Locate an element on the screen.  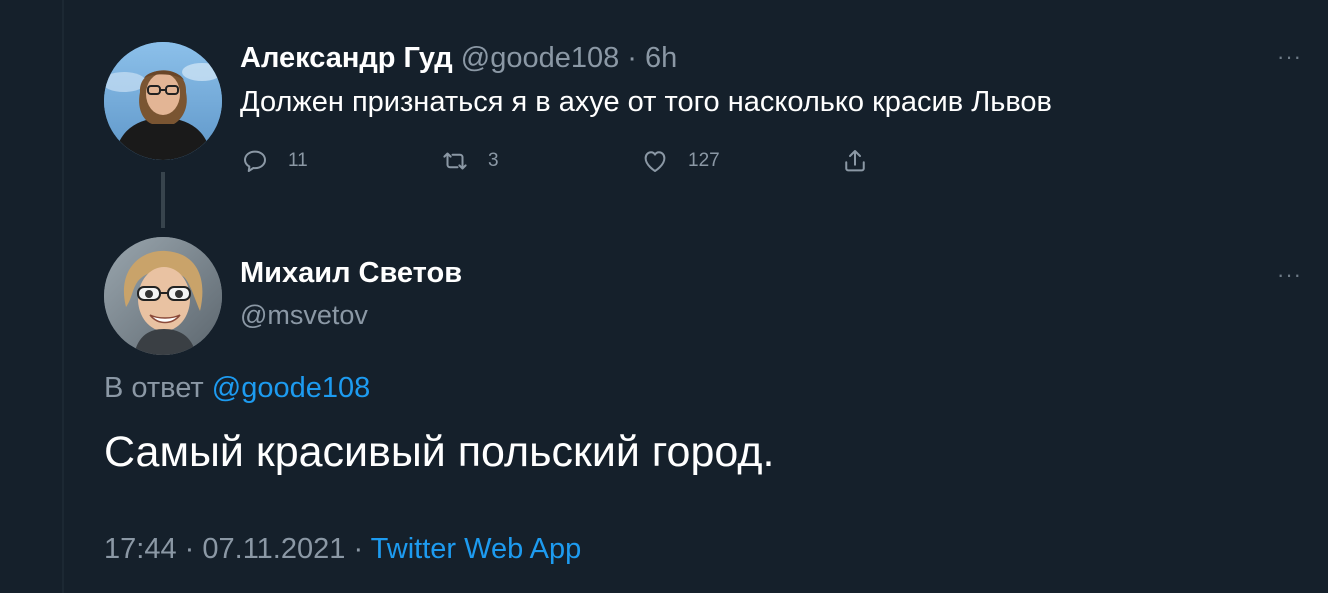
main-tweet-text: Самый красивый польский город. is located at coordinates (439, 452).